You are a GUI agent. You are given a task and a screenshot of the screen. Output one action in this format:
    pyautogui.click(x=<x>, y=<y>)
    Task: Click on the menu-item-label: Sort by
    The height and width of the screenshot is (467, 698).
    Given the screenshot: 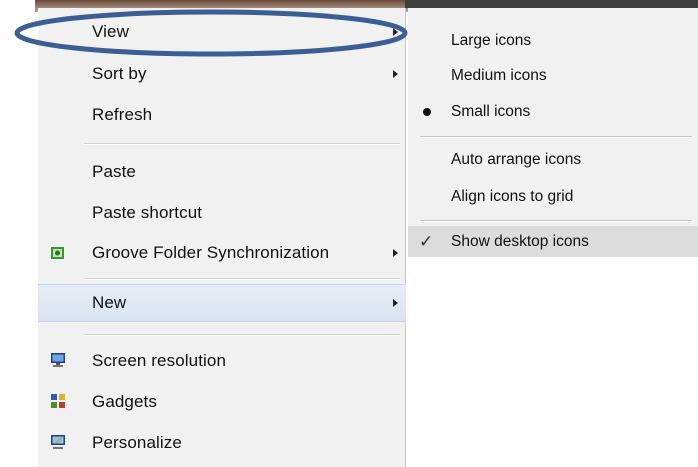 What is the action you would take?
    pyautogui.click(x=119, y=73)
    